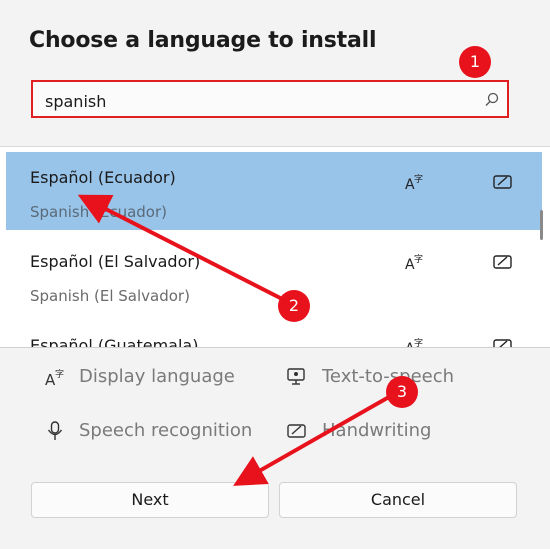  Describe the element at coordinates (475, 62) in the screenshot. I see `annotation-badge-1: 1` at that location.